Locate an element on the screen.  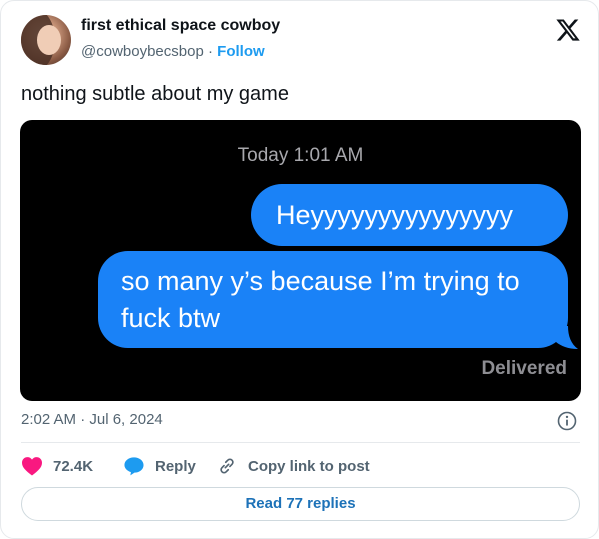
author-handle: @cowboybecsbop is located at coordinates (142, 51).